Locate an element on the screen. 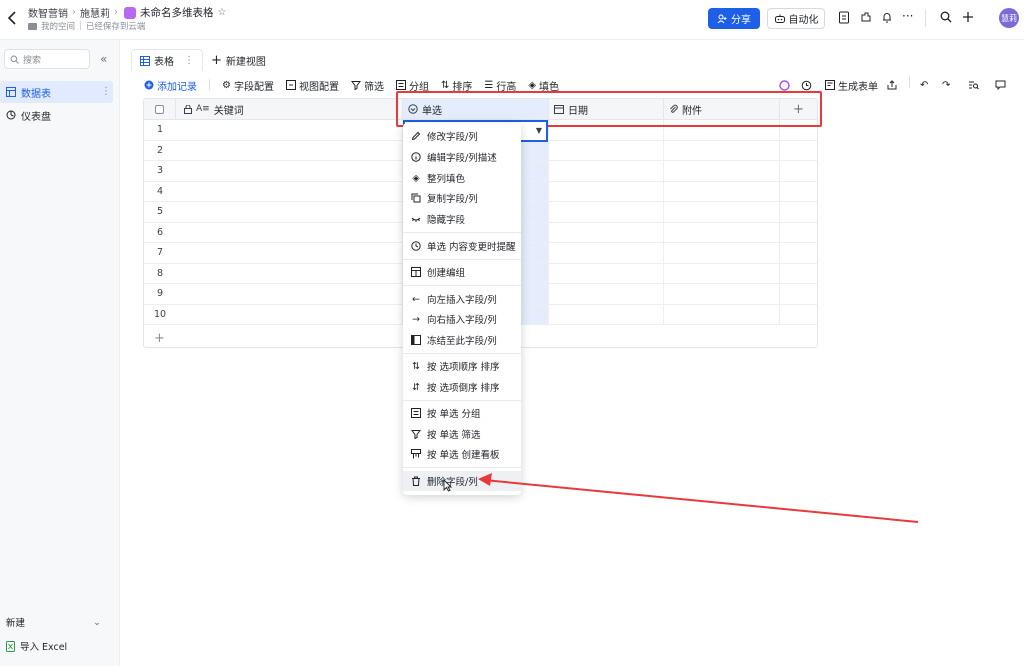 This screenshot has width=1024, height=666. menu-item-fill-column: ◈ 整列填色 is located at coordinates (462, 178).